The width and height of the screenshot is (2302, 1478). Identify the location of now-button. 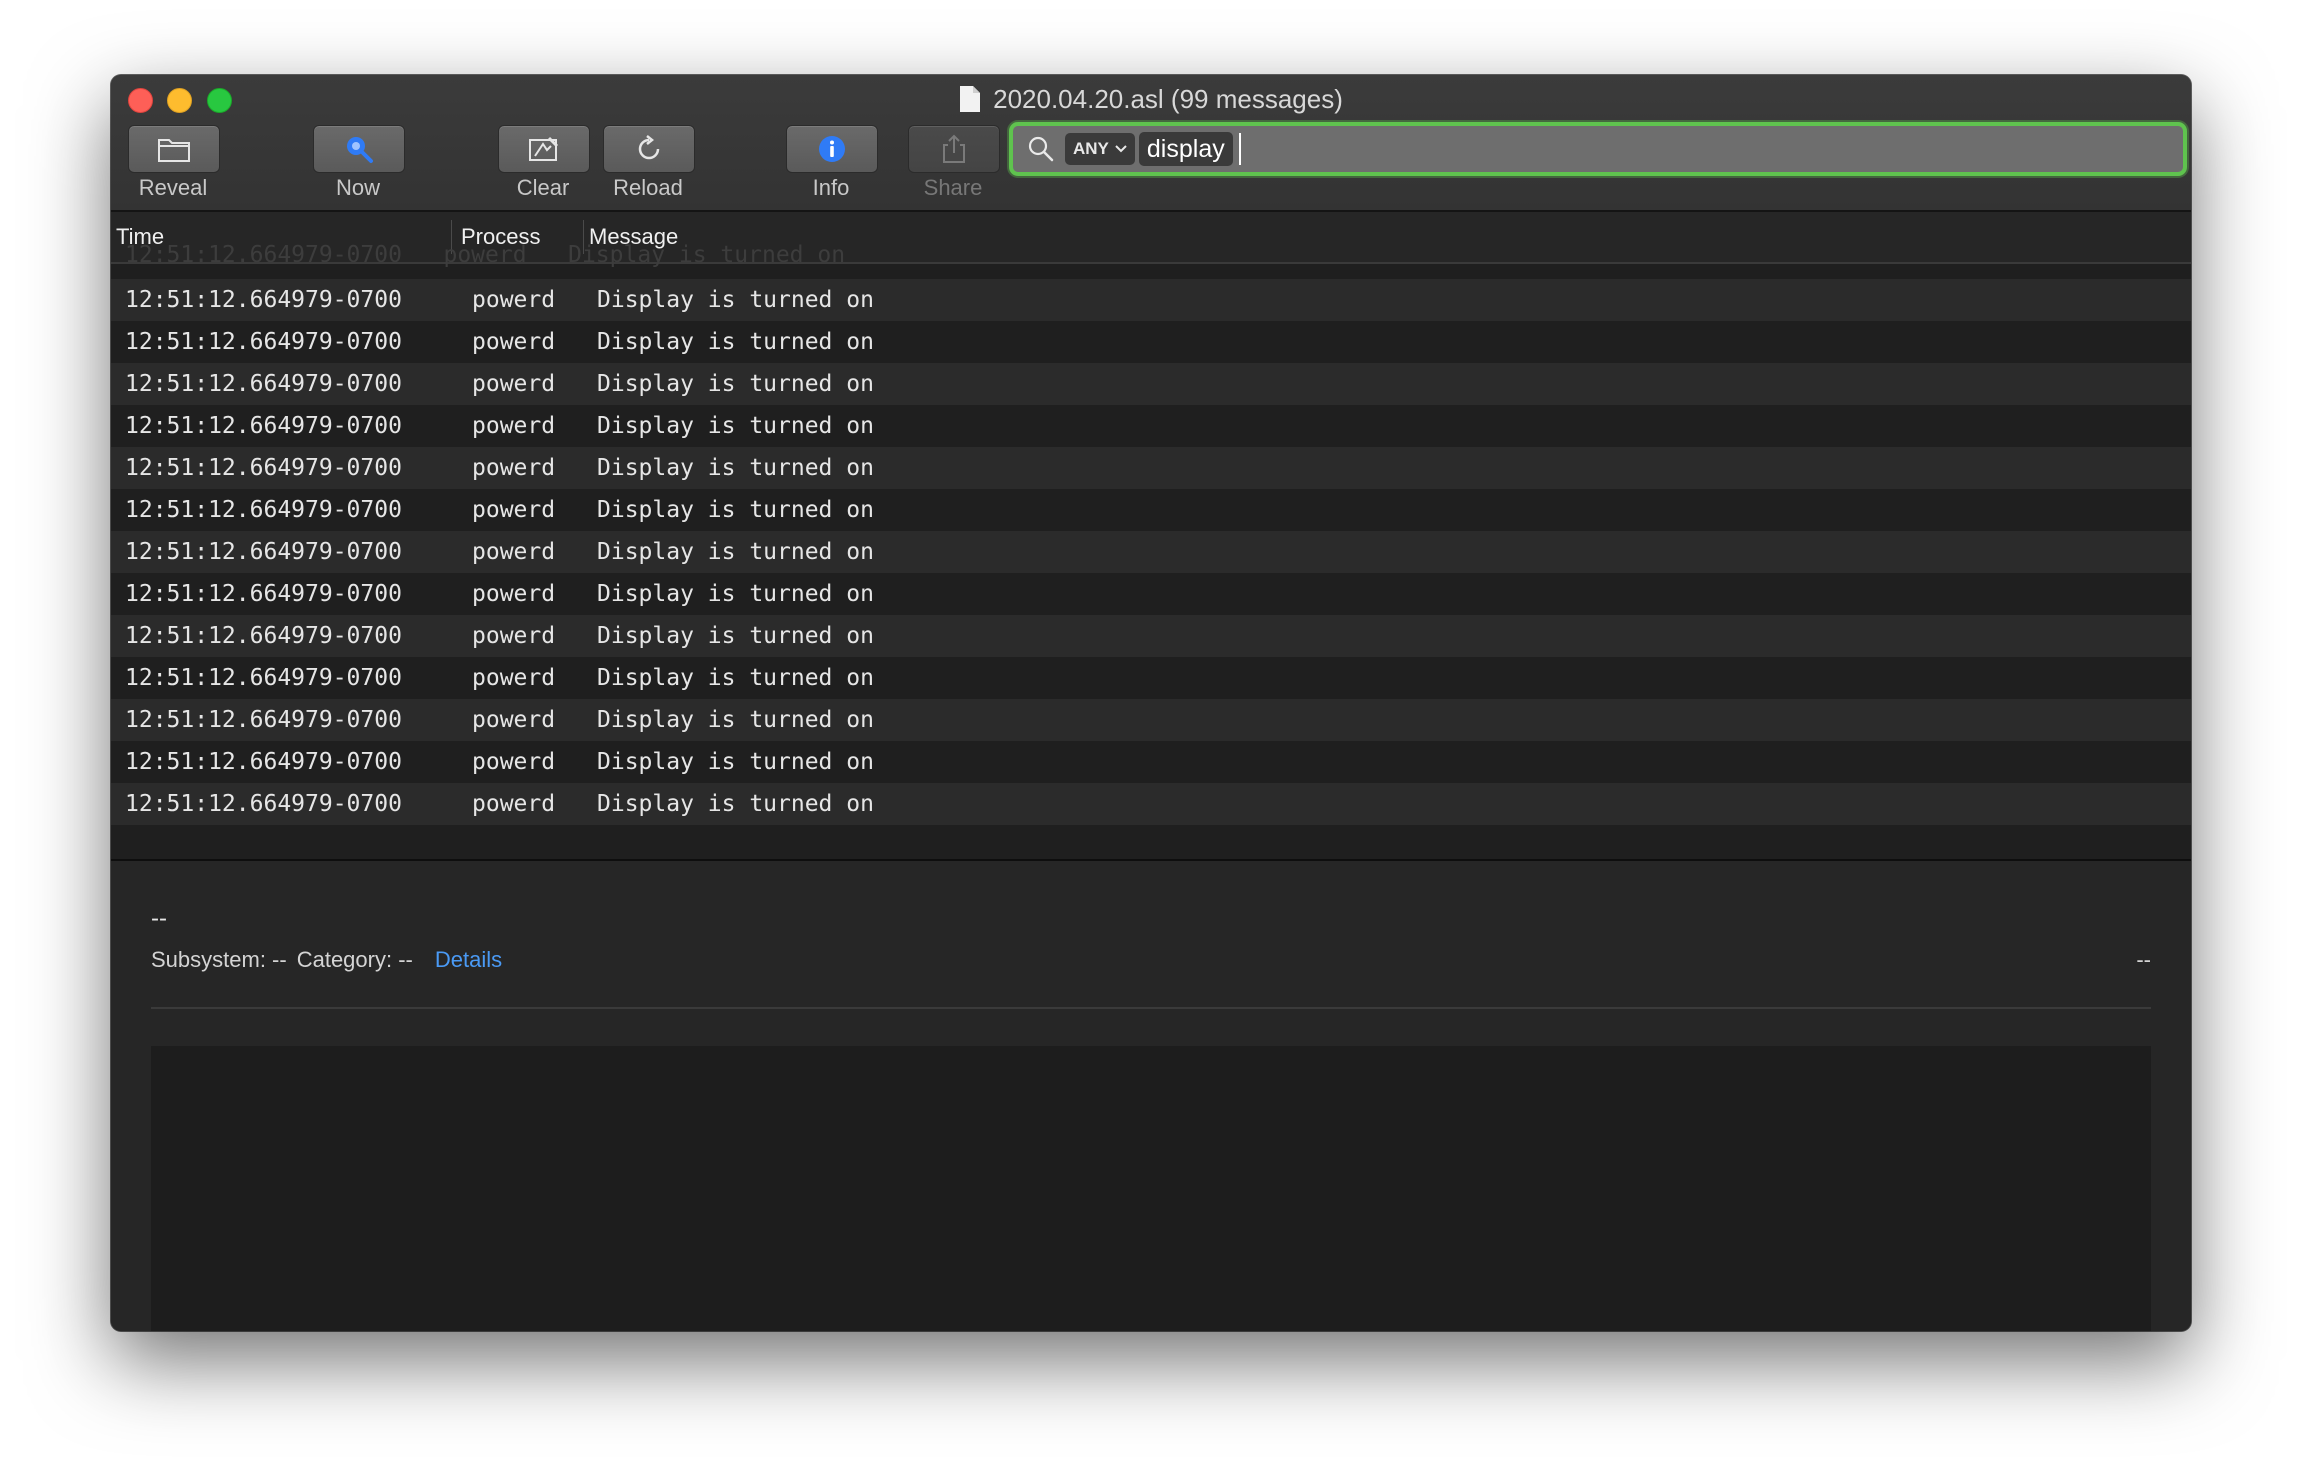
(359, 149).